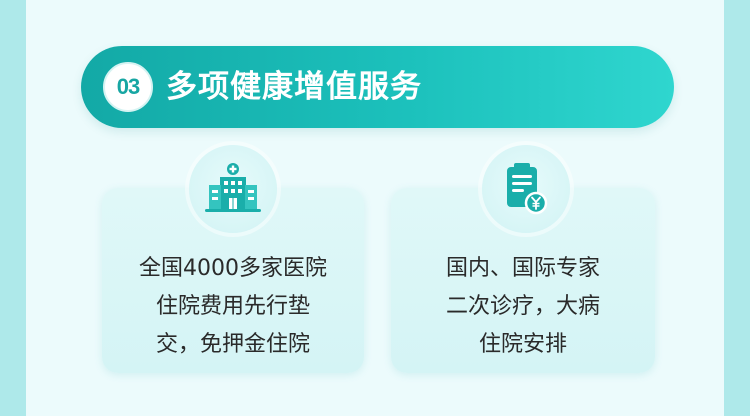 Image resolution: width=750 pixels, height=416 pixels. Describe the element at coordinates (128, 87) in the screenshot. I see `section-number-badge: 03` at that location.